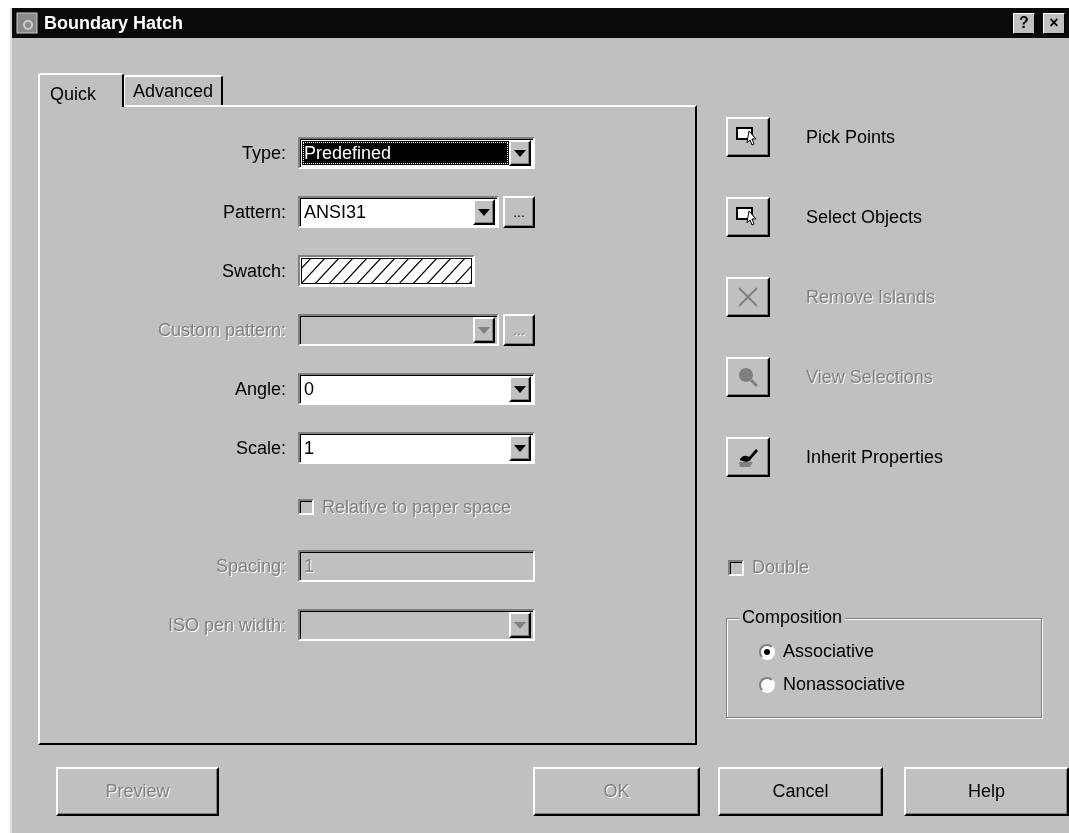  What do you see at coordinates (417, 507) in the screenshot?
I see `checkbox-label: Relative to paper space` at bounding box center [417, 507].